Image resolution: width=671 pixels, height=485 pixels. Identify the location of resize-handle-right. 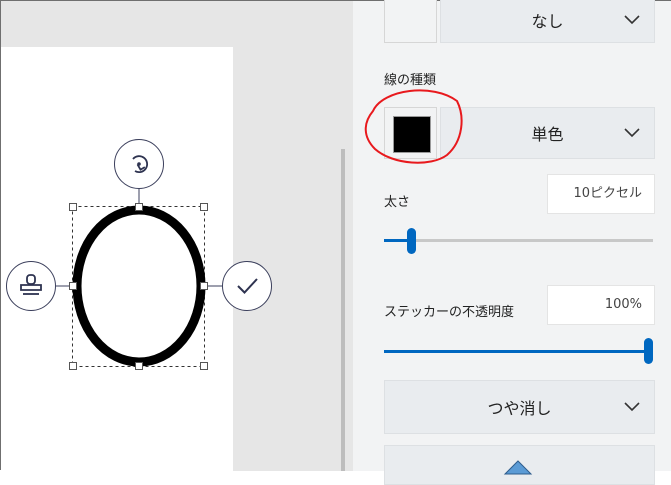
(204, 286).